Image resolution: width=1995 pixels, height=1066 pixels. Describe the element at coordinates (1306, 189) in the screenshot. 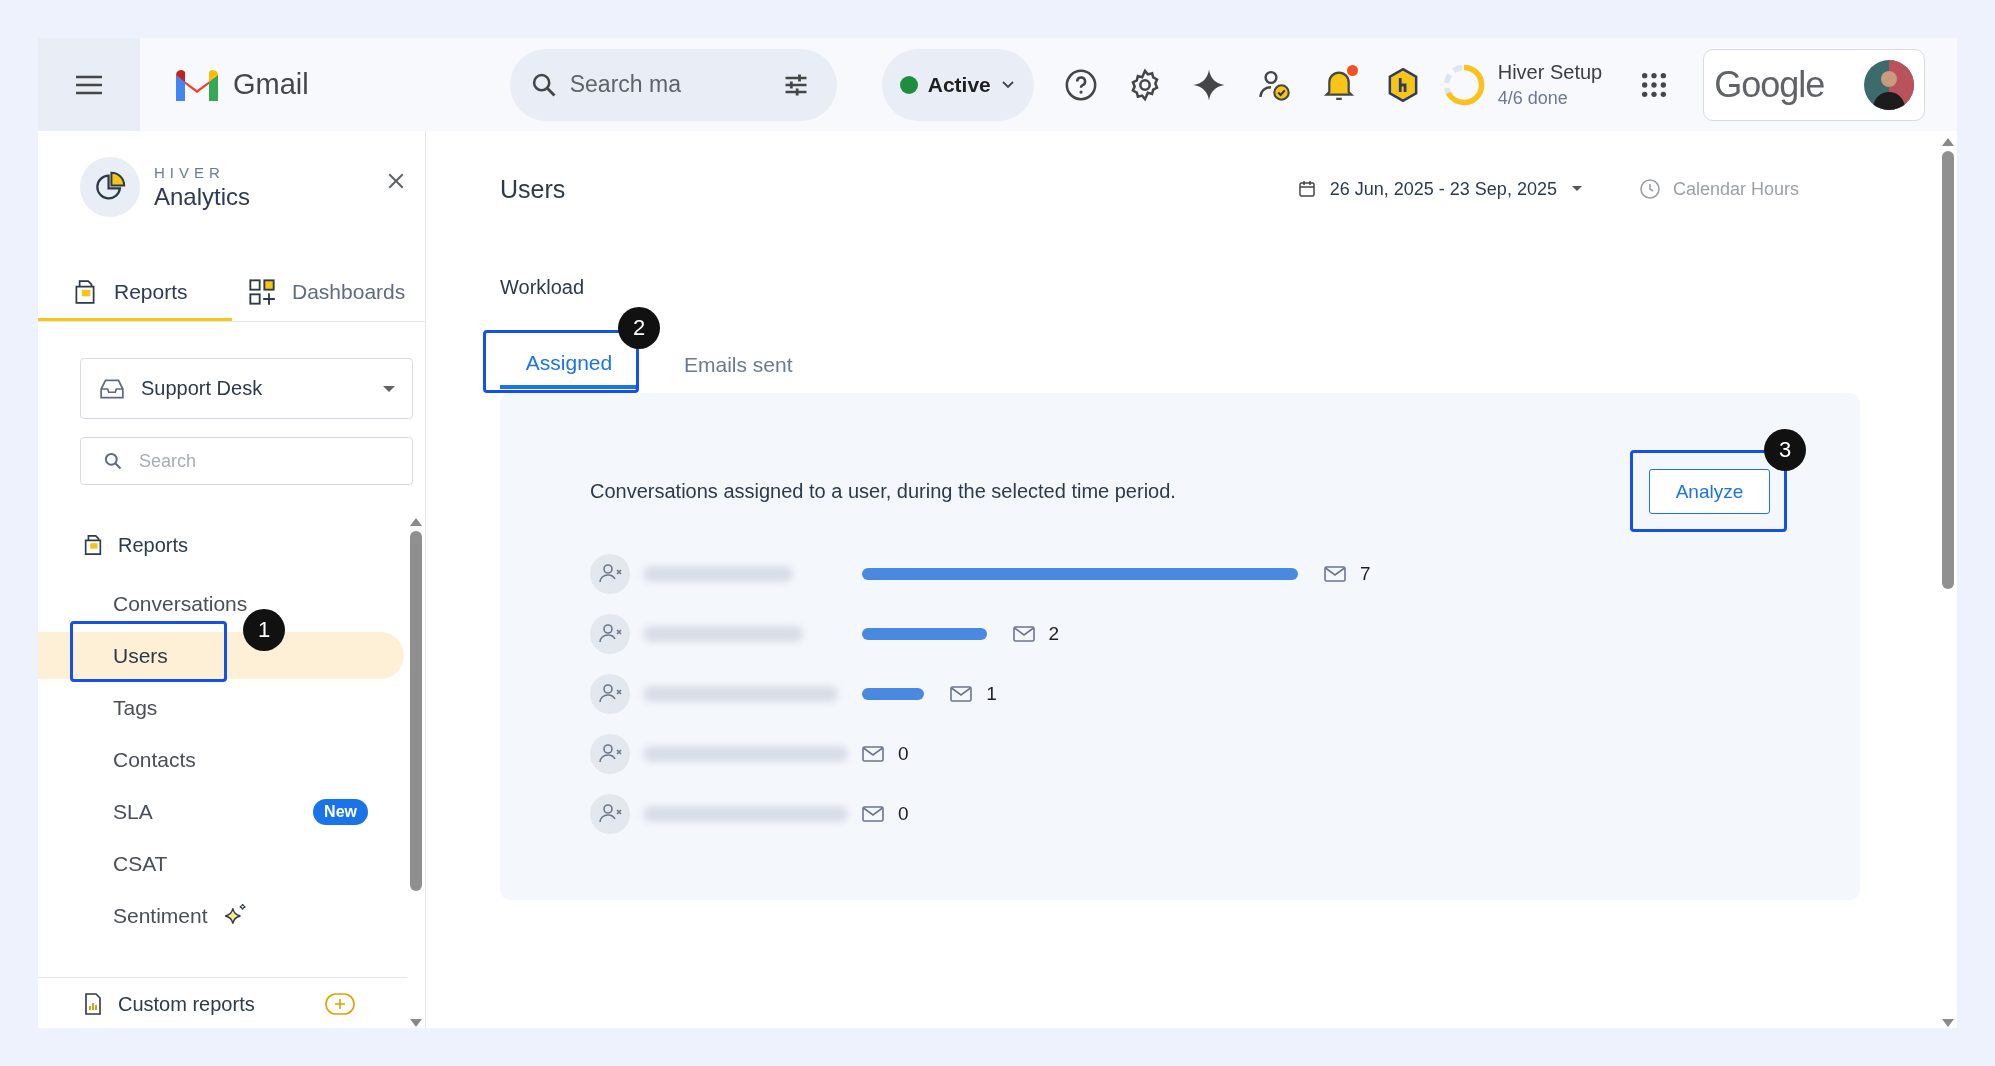

I see `calendar-icon` at that location.